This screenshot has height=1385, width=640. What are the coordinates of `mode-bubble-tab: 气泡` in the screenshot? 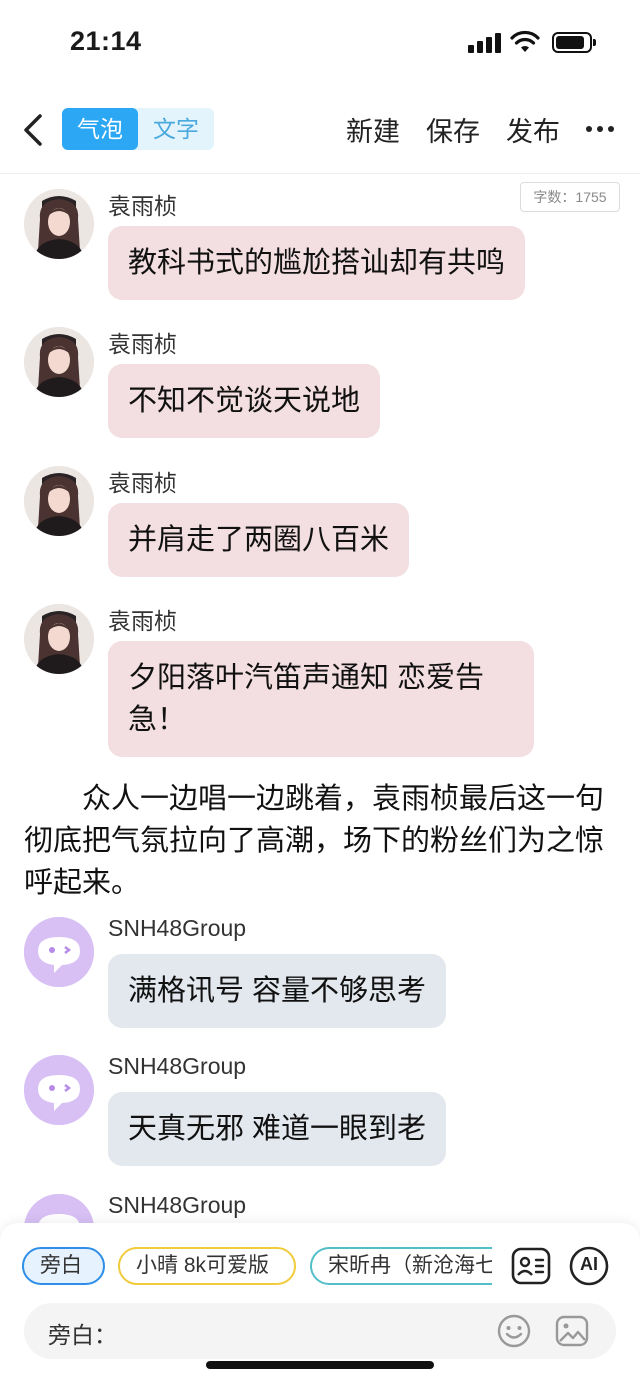 It's located at (100, 129).